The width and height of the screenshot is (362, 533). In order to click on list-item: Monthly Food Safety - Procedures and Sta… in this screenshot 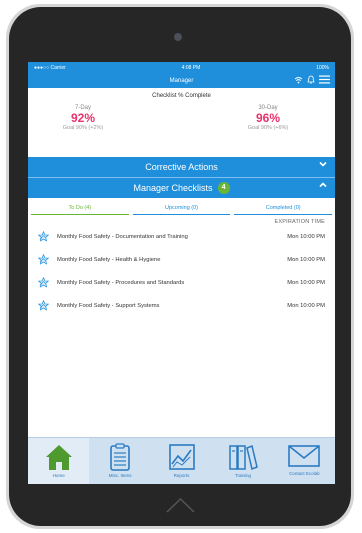, I will do `click(181, 282)`.